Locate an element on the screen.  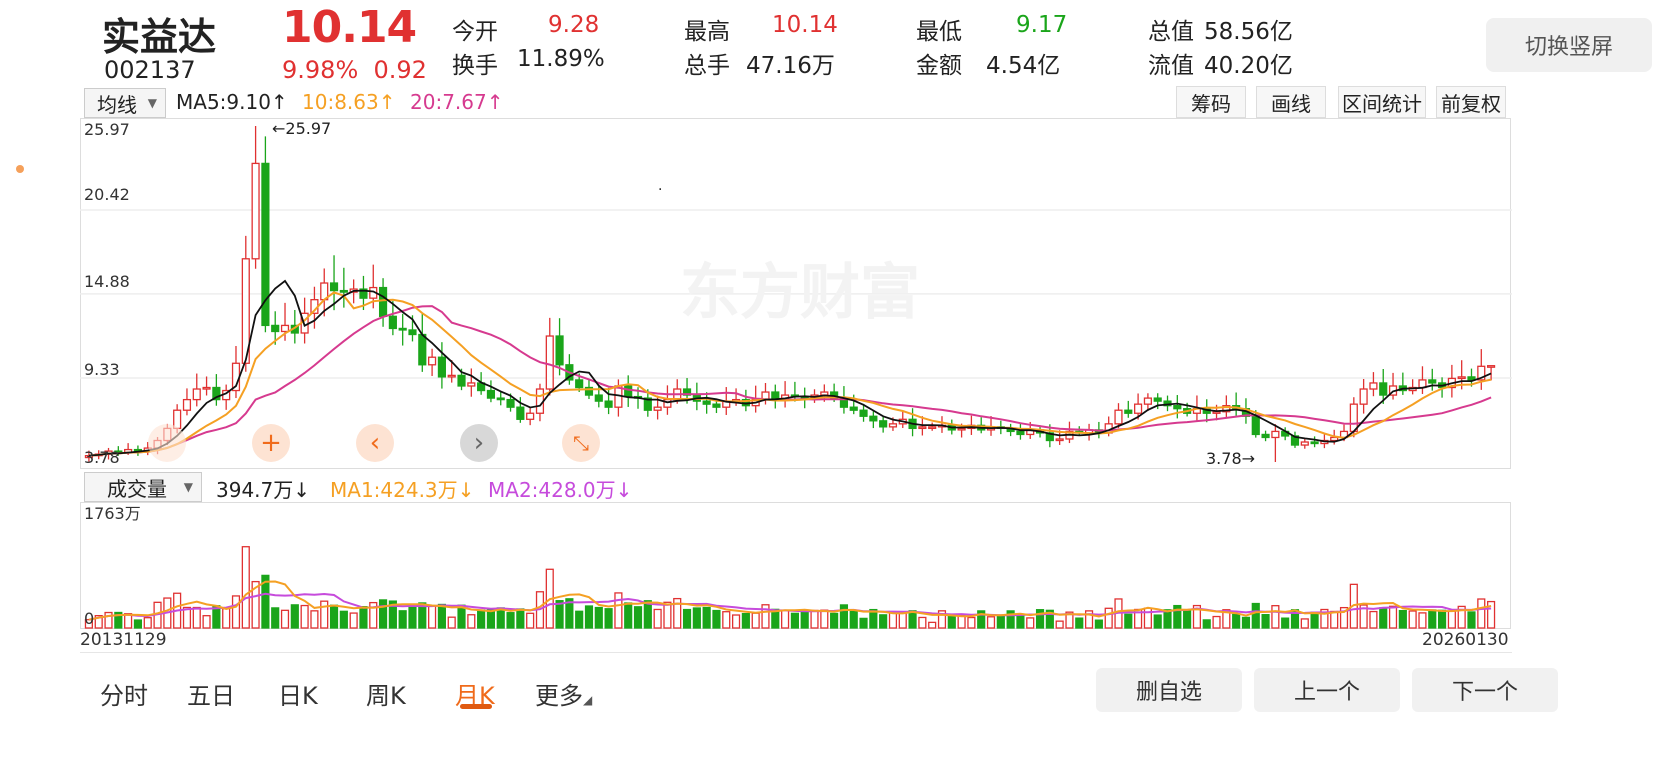
float-value: 40.20亿 is located at coordinates (1248, 66).